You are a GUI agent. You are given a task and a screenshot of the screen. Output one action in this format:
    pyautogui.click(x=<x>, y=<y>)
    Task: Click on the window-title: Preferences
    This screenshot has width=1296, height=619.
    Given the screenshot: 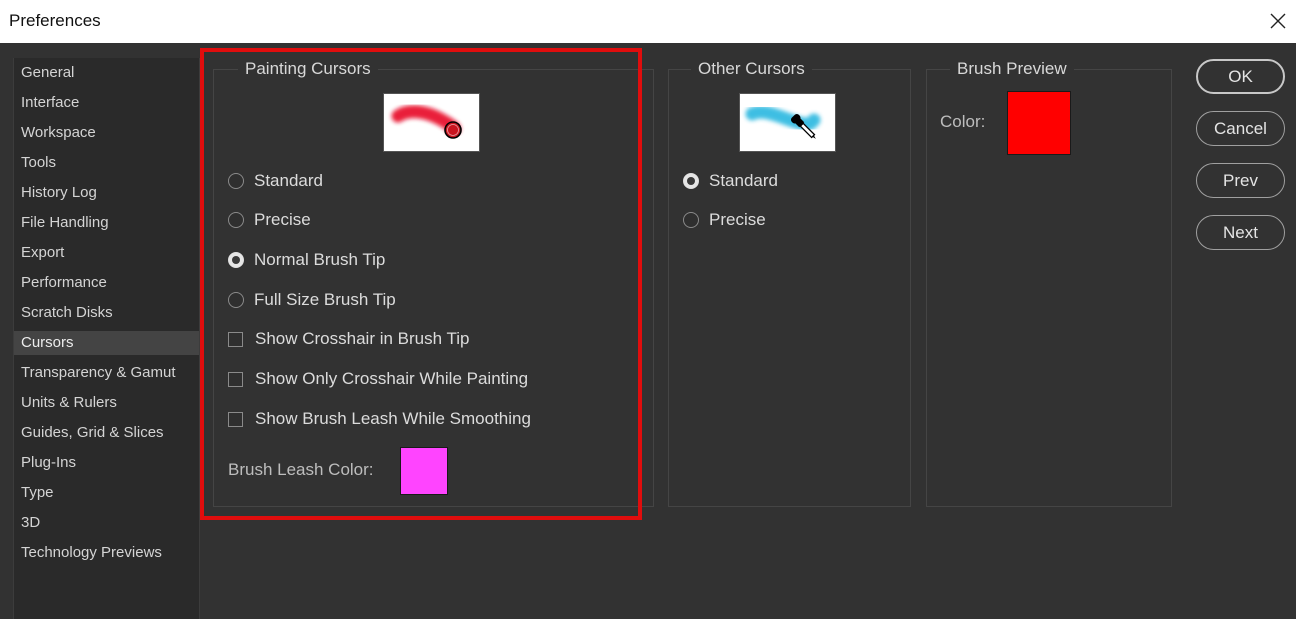 What is the action you would take?
    pyautogui.click(x=55, y=20)
    